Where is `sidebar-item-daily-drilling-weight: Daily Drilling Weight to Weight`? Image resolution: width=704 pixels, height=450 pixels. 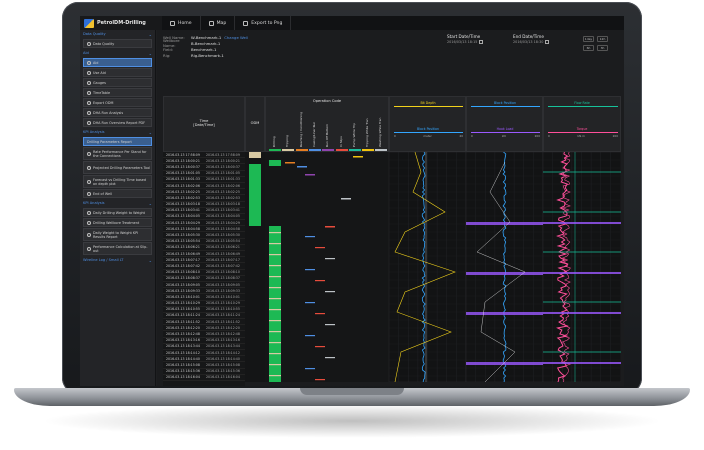
sidebar-item-daily-drilling-weight: Daily Drilling Weight to Weight is located at coordinates (117, 212).